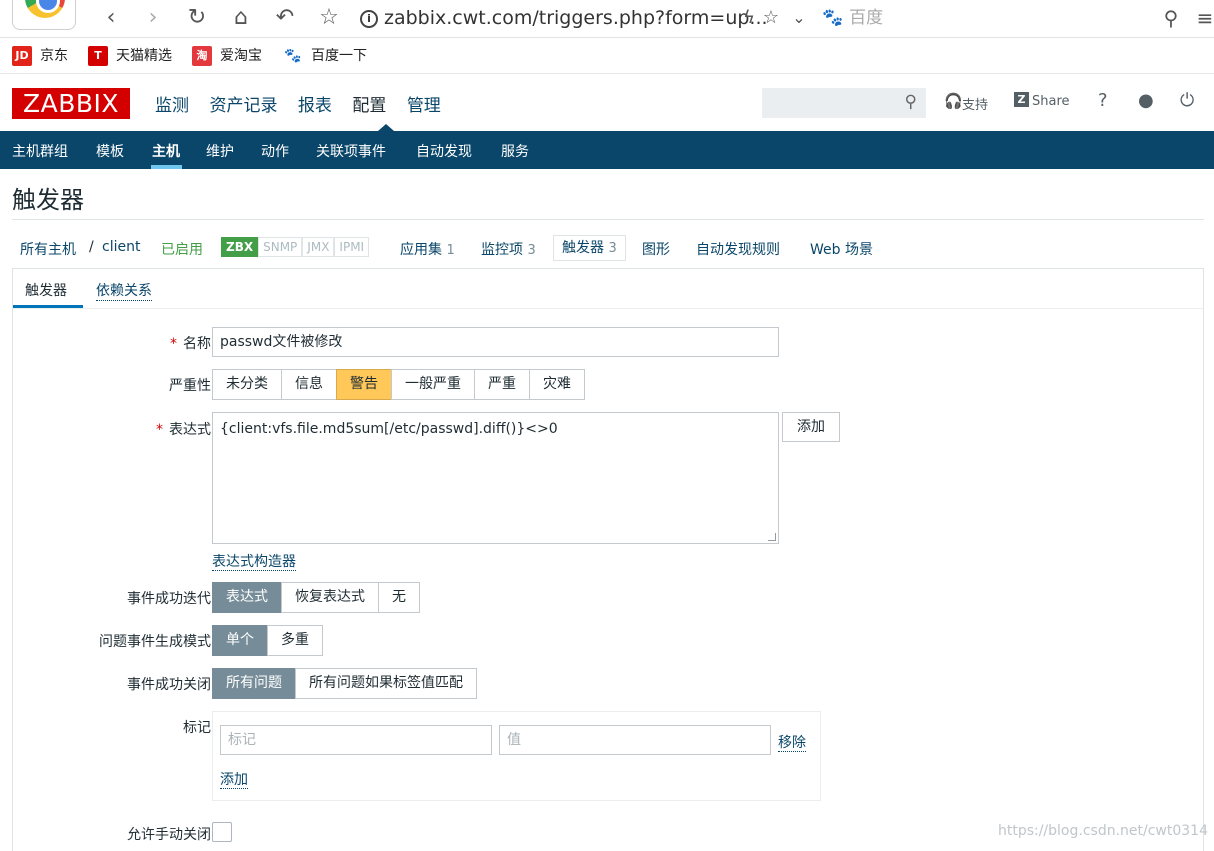 Image resolution: width=1214 pixels, height=851 pixels. What do you see at coordinates (243, 103) in the screenshot?
I see `menu-inventory: 资产记录` at bounding box center [243, 103].